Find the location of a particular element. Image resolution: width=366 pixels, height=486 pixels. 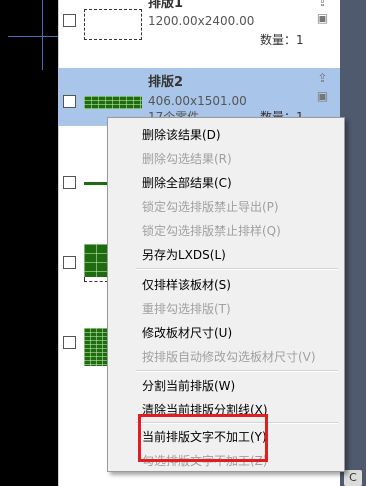

menu-item-save-as-lxds: 另存为LXDS(L) is located at coordinates (184, 254).